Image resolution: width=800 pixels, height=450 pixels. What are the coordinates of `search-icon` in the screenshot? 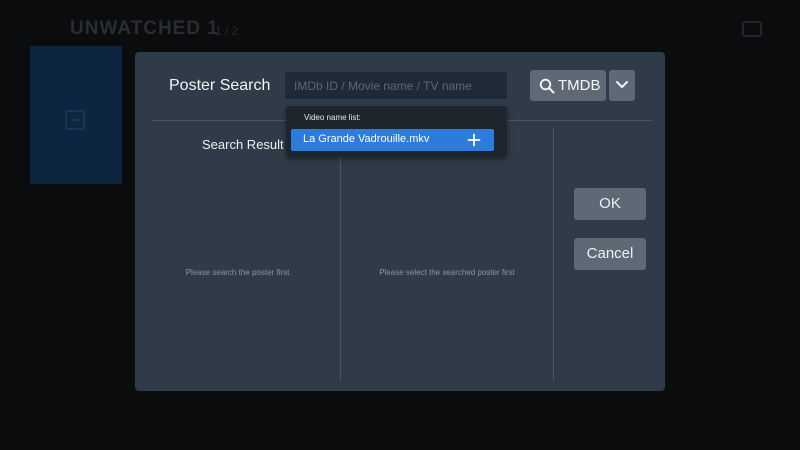 It's located at (547, 86).